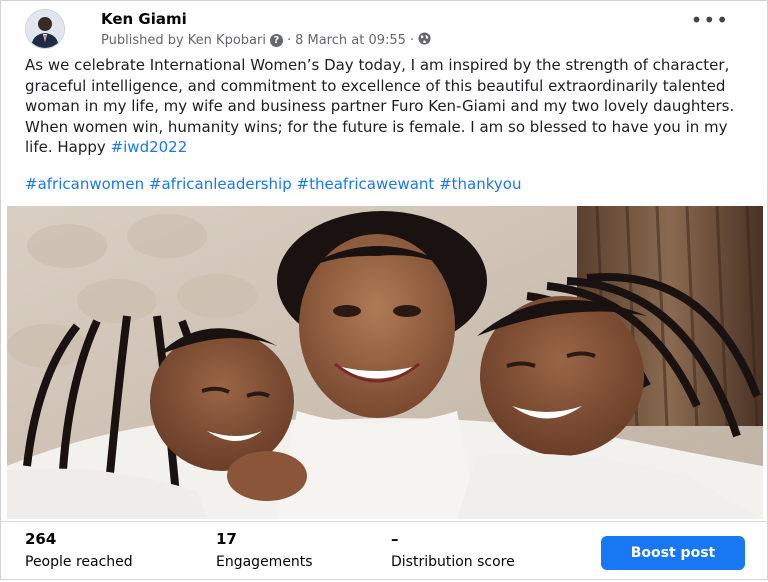 Image resolution: width=768 pixels, height=582 pixels. Describe the element at coordinates (673, 553) in the screenshot. I see `boost-post-button: Boost post` at that location.